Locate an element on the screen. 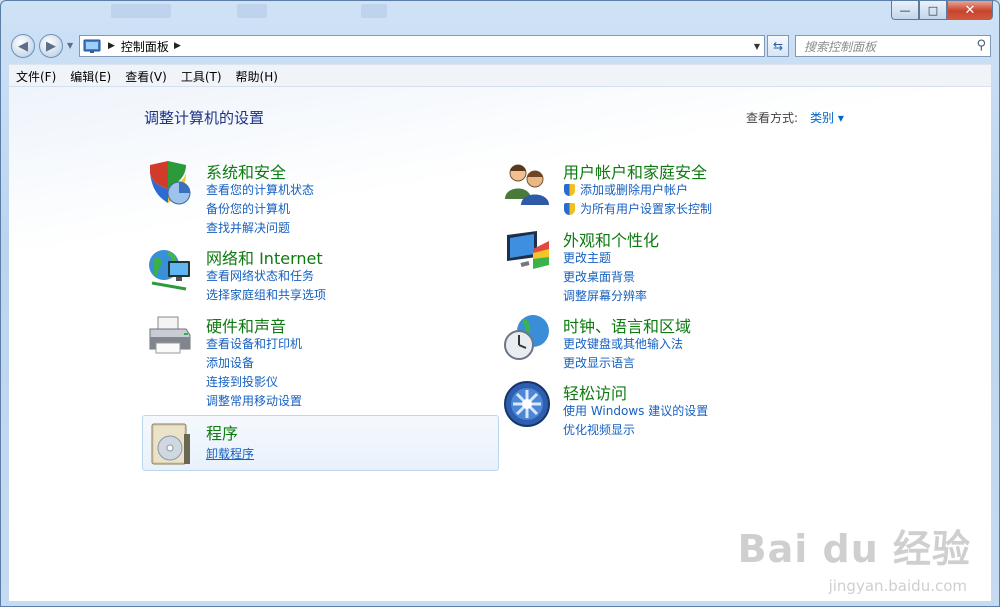  search-icon: ⚲ is located at coordinates (981, 45).